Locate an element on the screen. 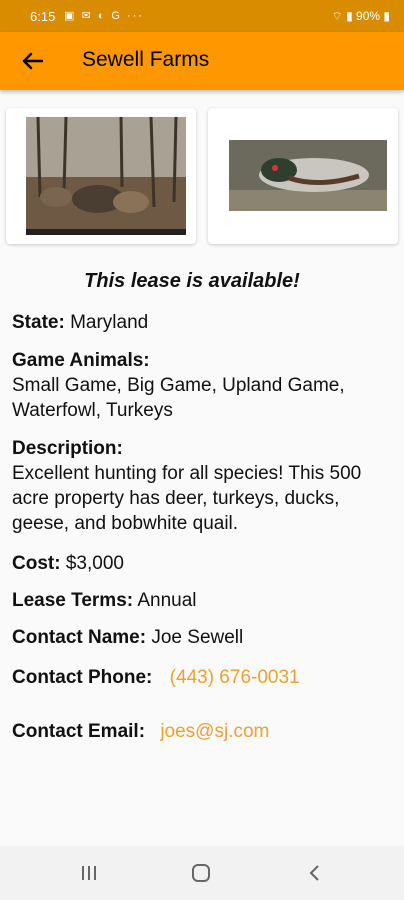  cost-label: Cost: is located at coordinates (36, 563).